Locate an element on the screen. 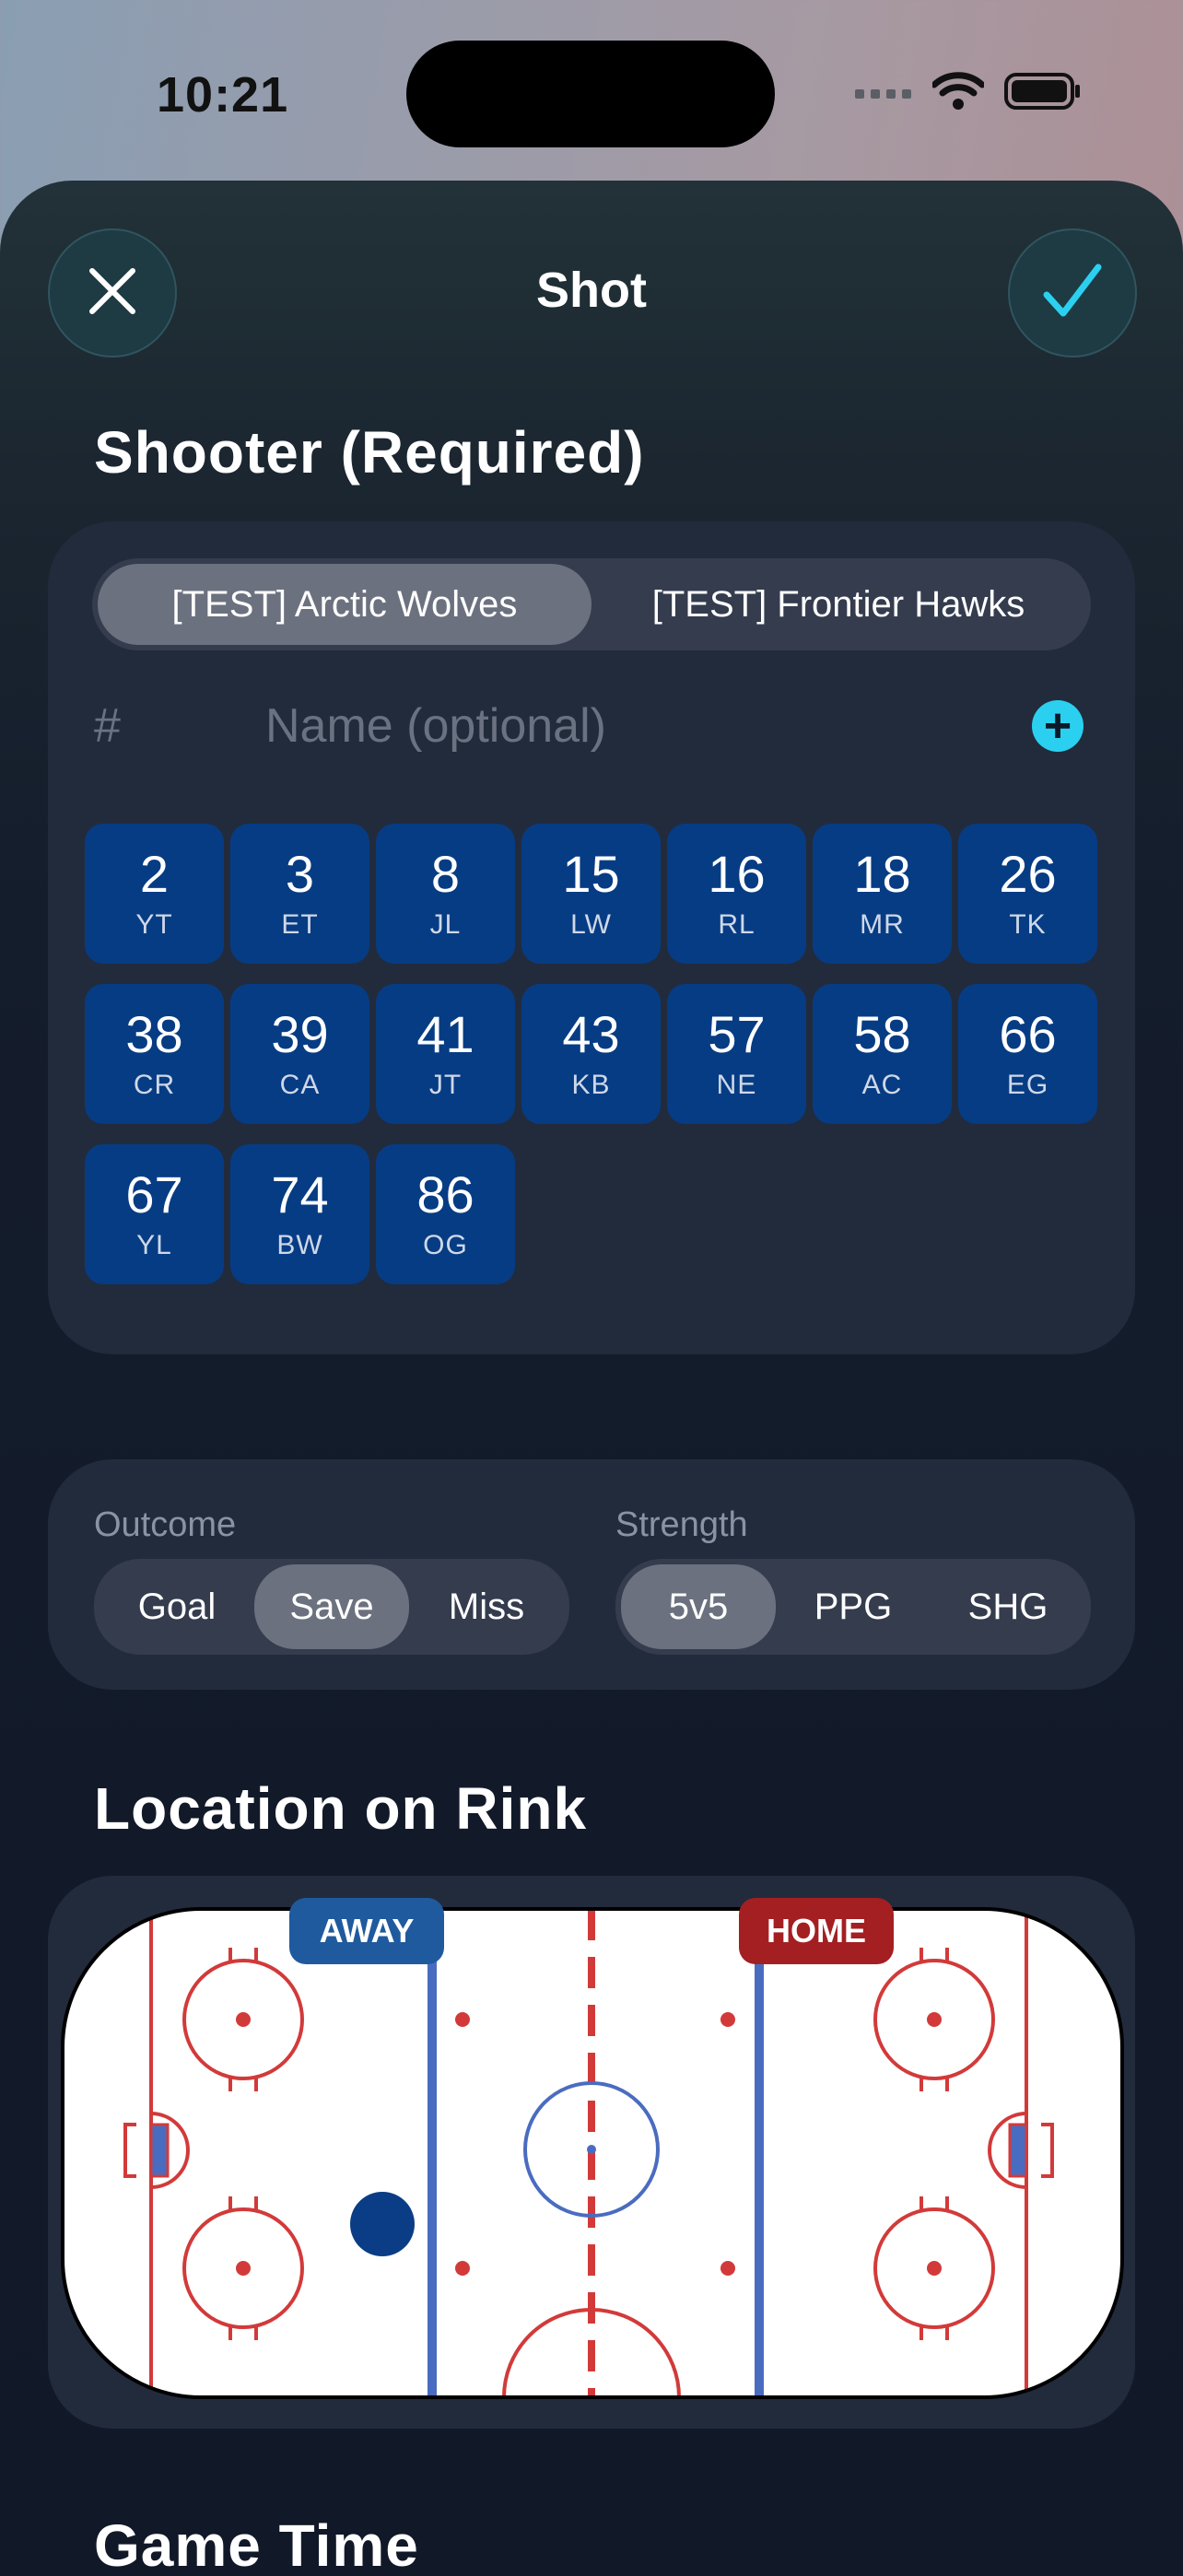 The image size is (1183, 2576). player-button: 2 YT is located at coordinates (154, 894).